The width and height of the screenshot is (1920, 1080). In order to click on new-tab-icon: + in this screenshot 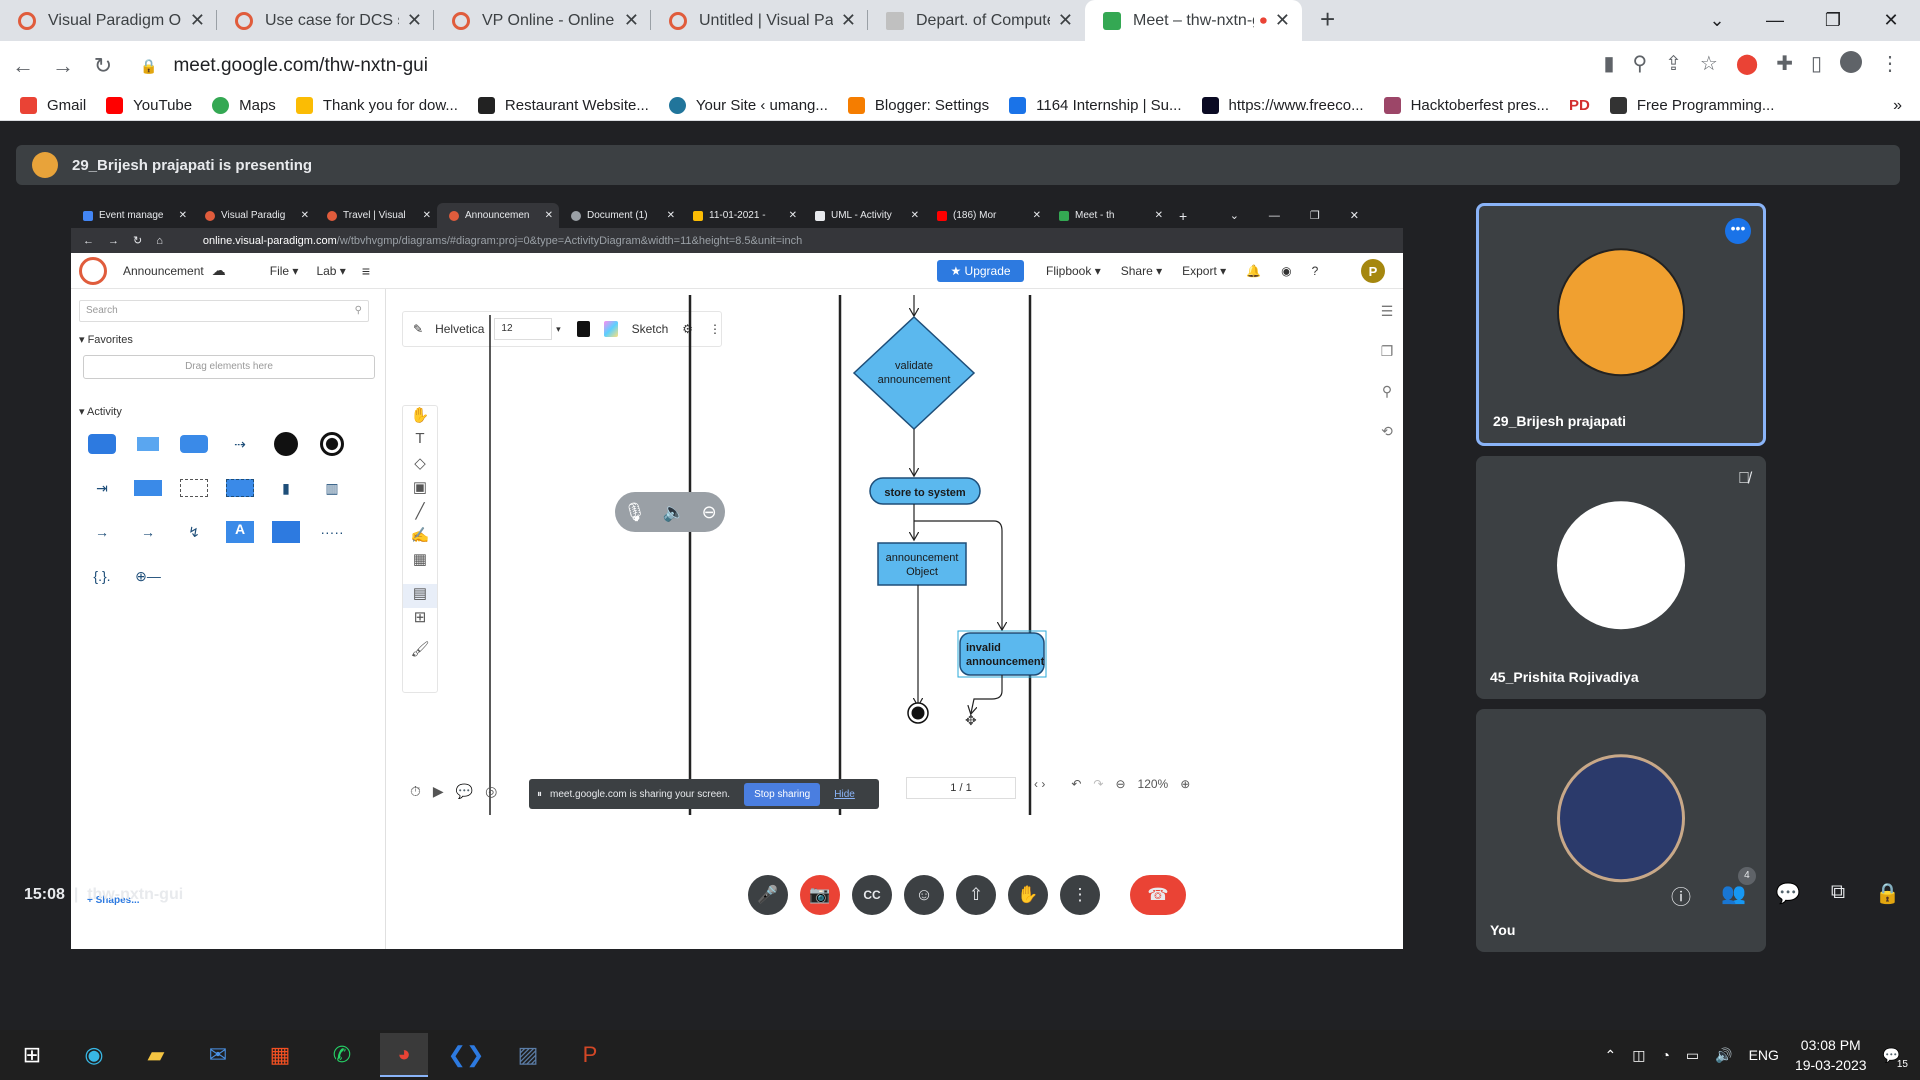, I will do `click(1327, 19)`.